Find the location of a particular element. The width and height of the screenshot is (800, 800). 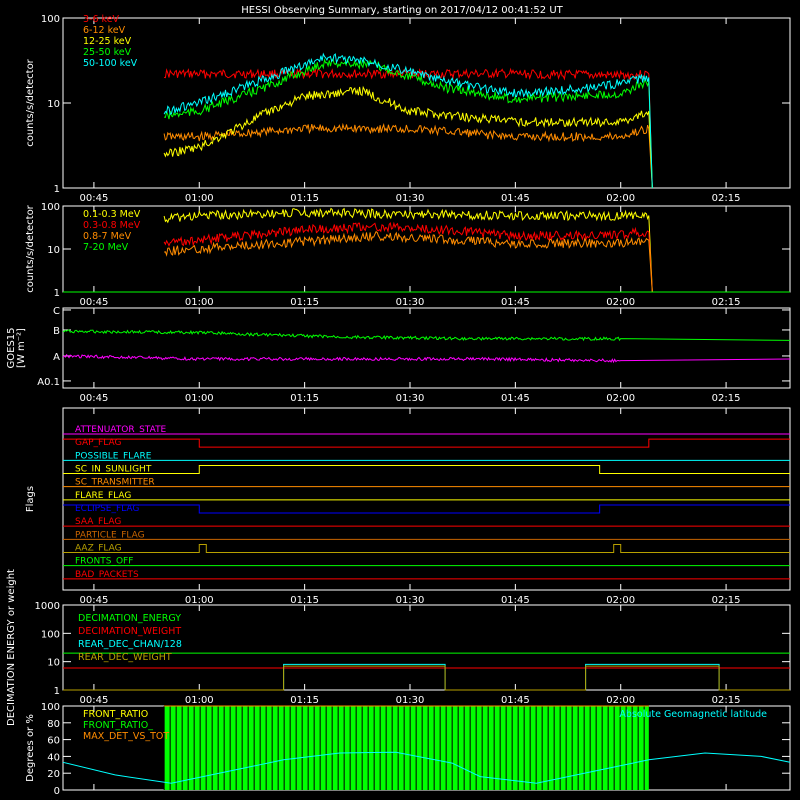

flag-label: GAP_FLAG is located at coordinates (98, 443).